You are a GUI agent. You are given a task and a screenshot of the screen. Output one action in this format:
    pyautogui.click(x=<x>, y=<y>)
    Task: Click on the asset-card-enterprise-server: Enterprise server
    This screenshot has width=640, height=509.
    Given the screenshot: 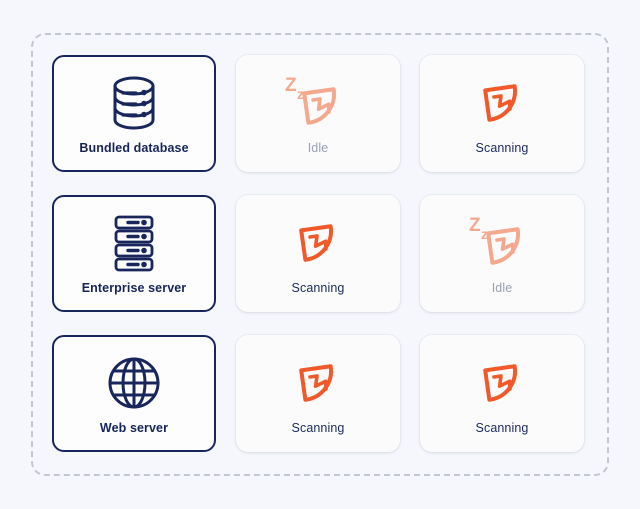 What is the action you would take?
    pyautogui.click(x=134, y=253)
    